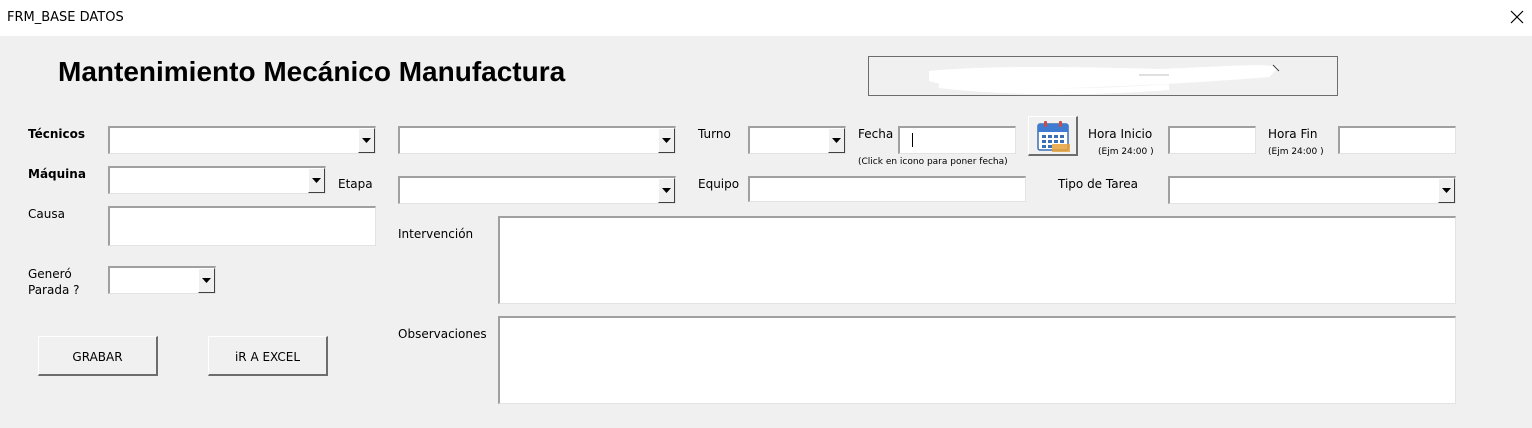  Describe the element at coordinates (1293, 134) in the screenshot. I see `hora-fin-label: Hora Fin` at that location.